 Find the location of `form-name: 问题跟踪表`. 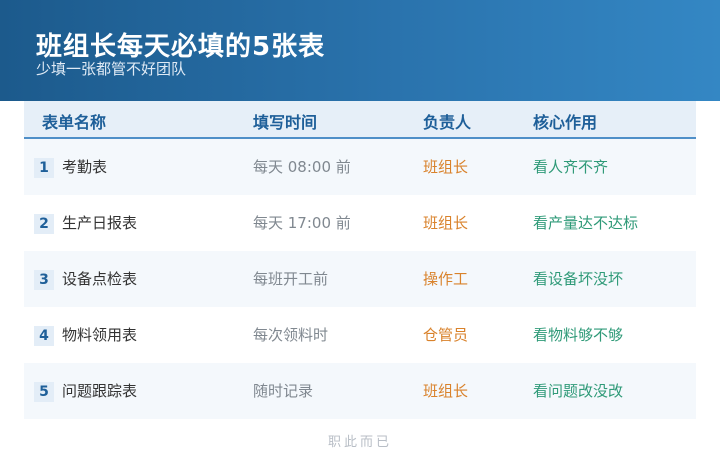

form-name: 问题跟踪表 is located at coordinates (100, 391).